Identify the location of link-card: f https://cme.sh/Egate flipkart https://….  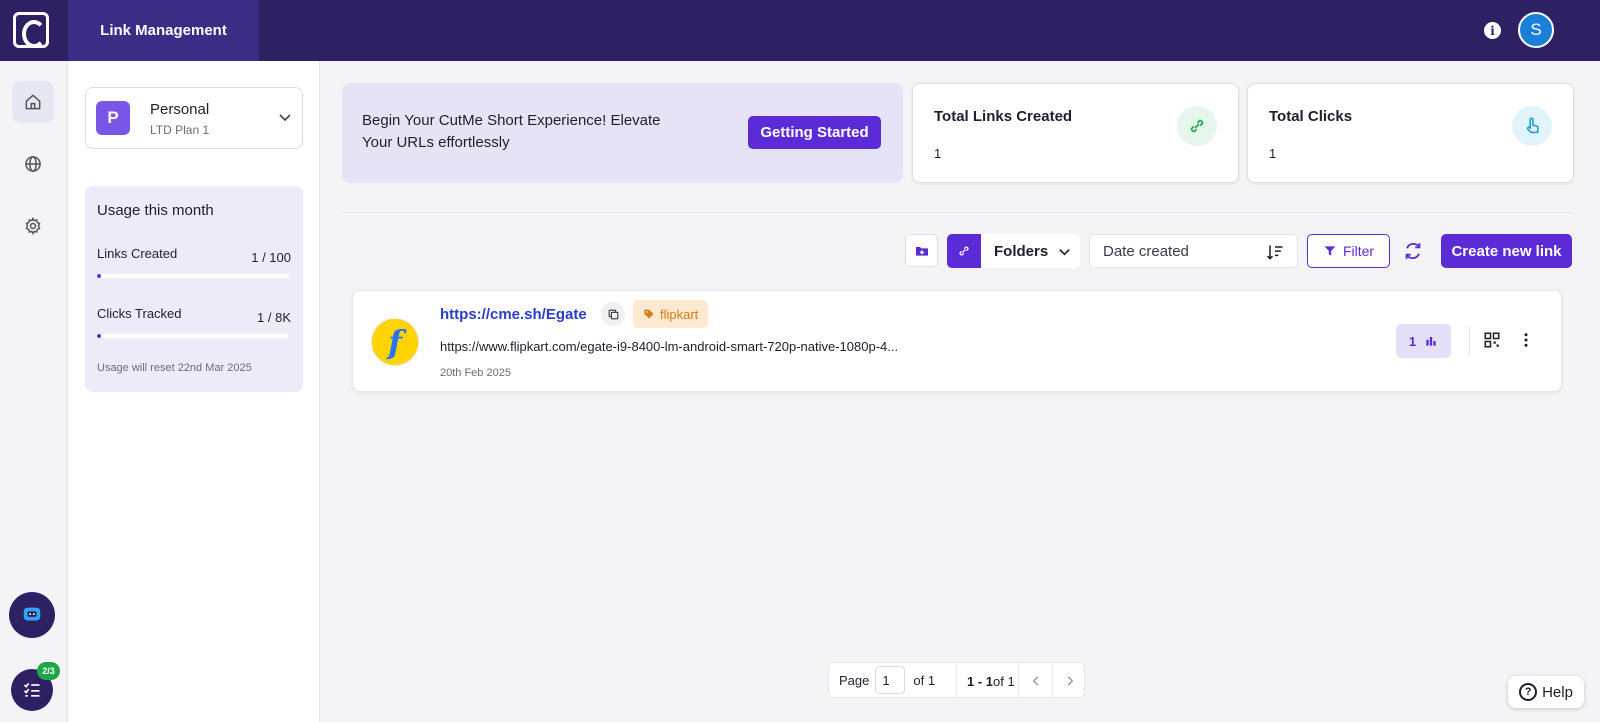
(957, 341).